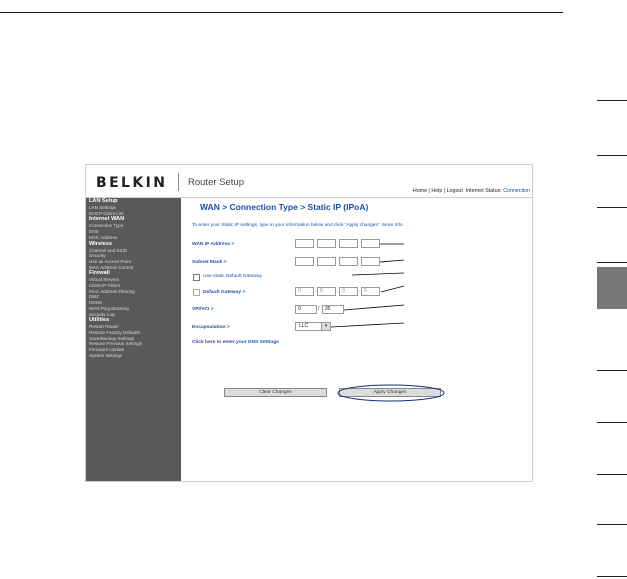  I want to click on help-link: Help, so click(436, 191).